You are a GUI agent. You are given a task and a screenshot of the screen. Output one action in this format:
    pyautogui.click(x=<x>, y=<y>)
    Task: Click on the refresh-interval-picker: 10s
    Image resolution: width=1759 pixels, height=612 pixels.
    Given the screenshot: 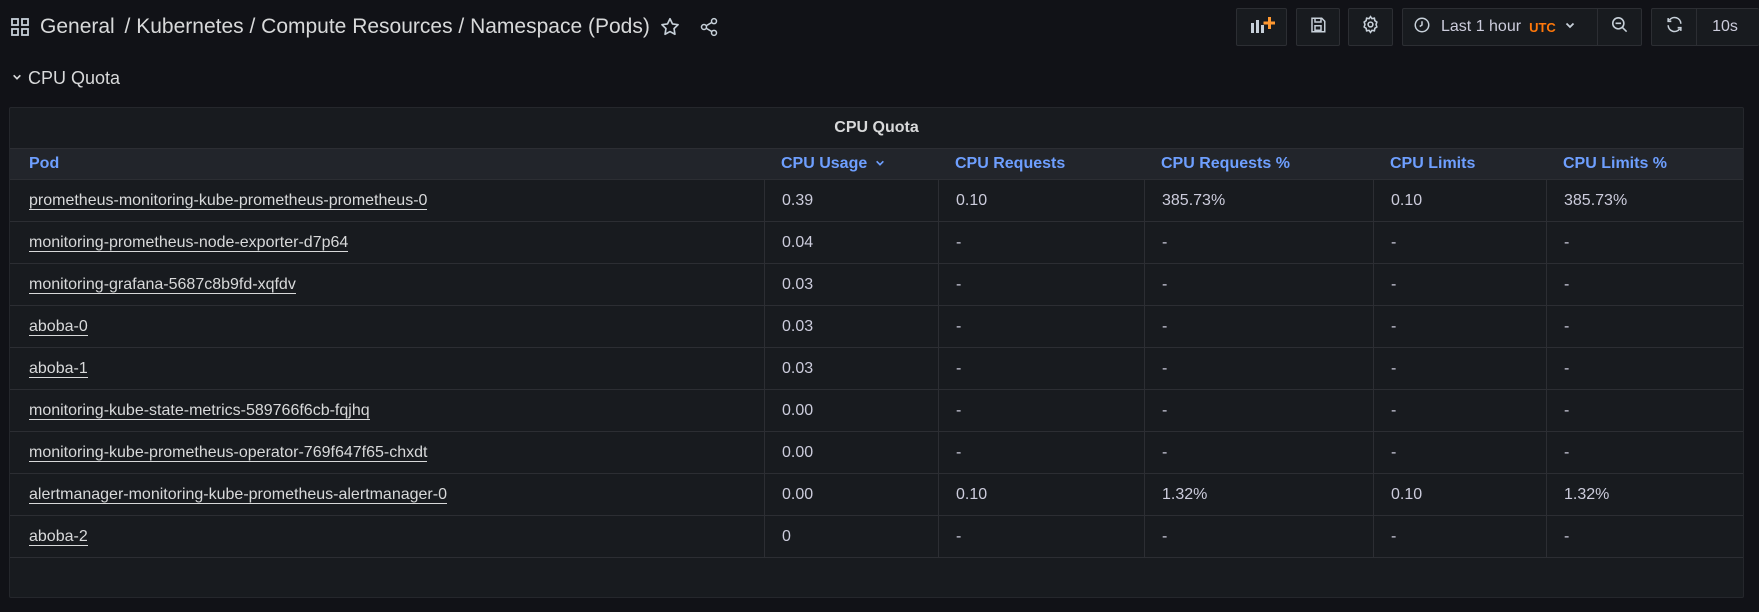 What is the action you would take?
    pyautogui.click(x=1727, y=27)
    